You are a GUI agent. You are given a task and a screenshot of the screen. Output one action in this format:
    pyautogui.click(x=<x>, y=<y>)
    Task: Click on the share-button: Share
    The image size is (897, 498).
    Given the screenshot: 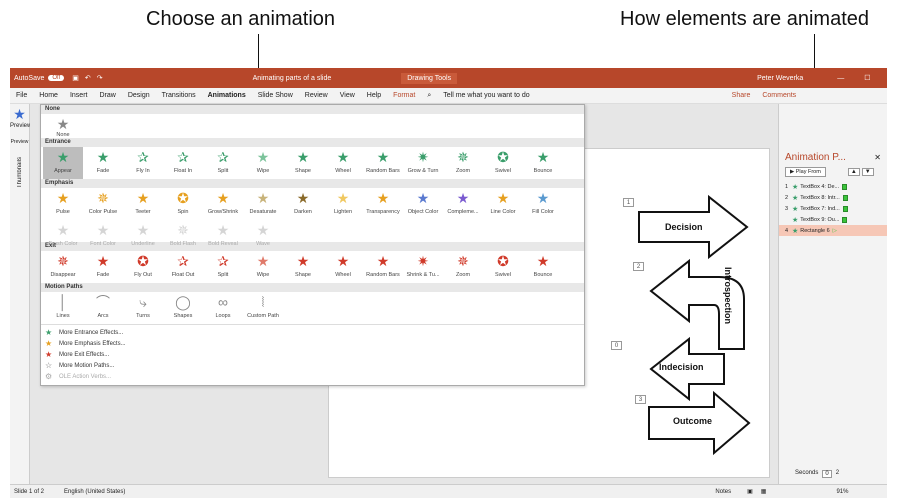 What is the action you would take?
    pyautogui.click(x=741, y=95)
    